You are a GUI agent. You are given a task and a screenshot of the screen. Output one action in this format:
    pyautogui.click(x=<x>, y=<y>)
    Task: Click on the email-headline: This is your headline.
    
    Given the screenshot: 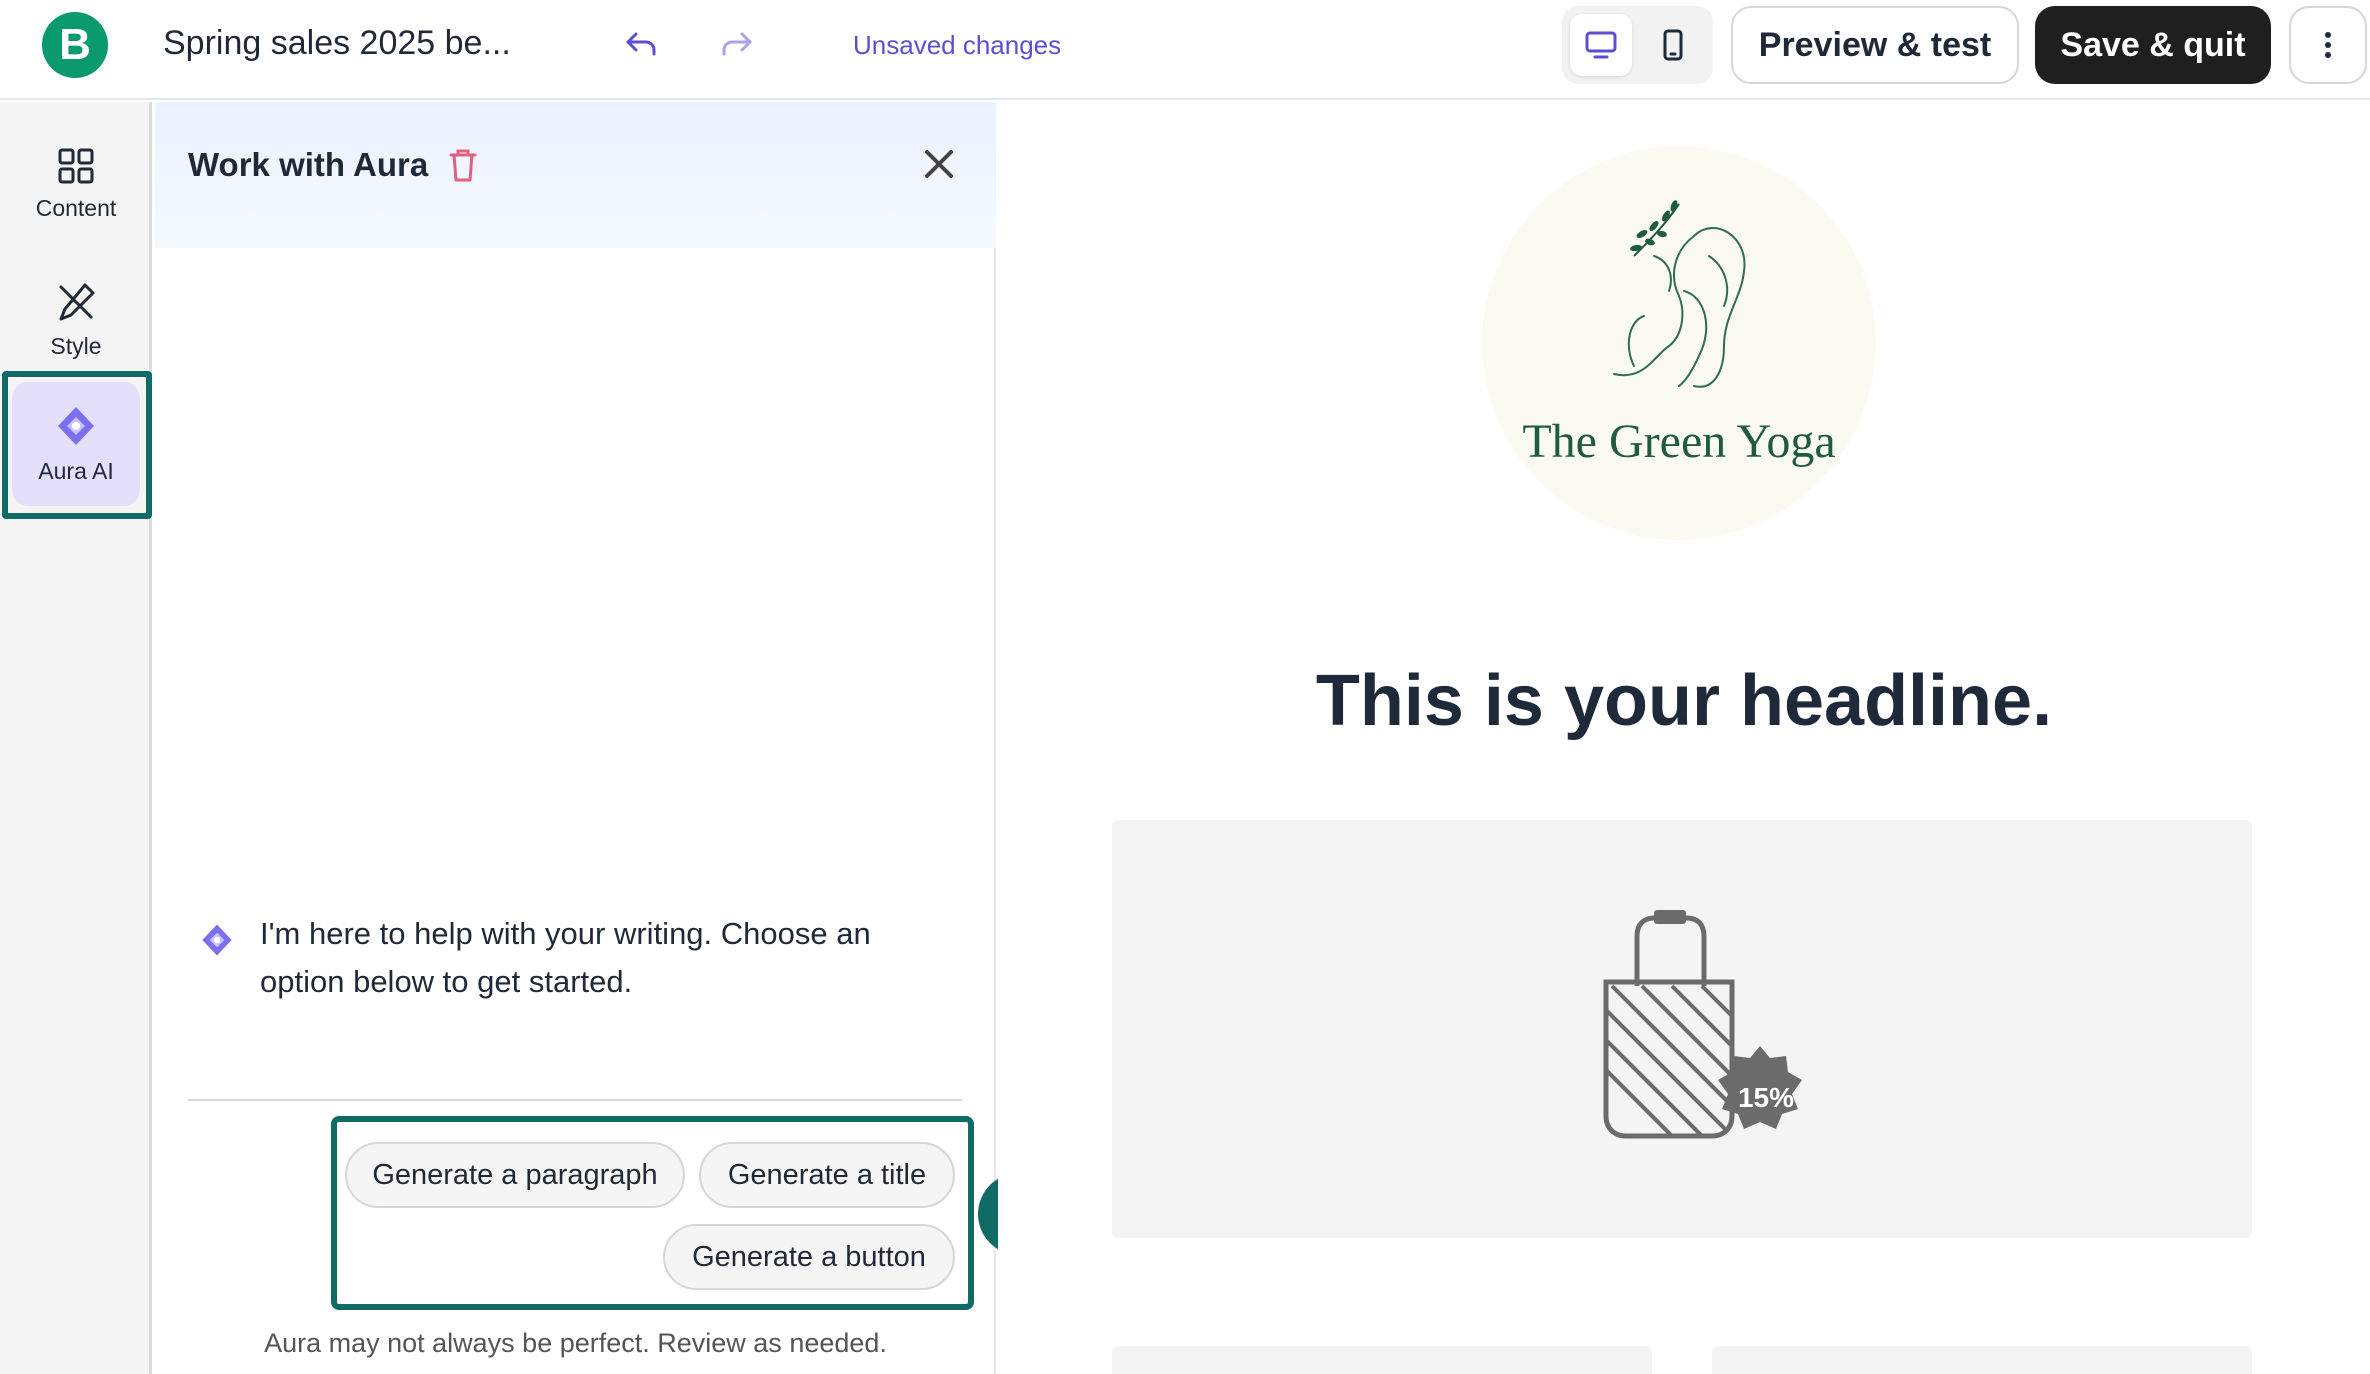 What is the action you would take?
    pyautogui.click(x=1684, y=701)
    